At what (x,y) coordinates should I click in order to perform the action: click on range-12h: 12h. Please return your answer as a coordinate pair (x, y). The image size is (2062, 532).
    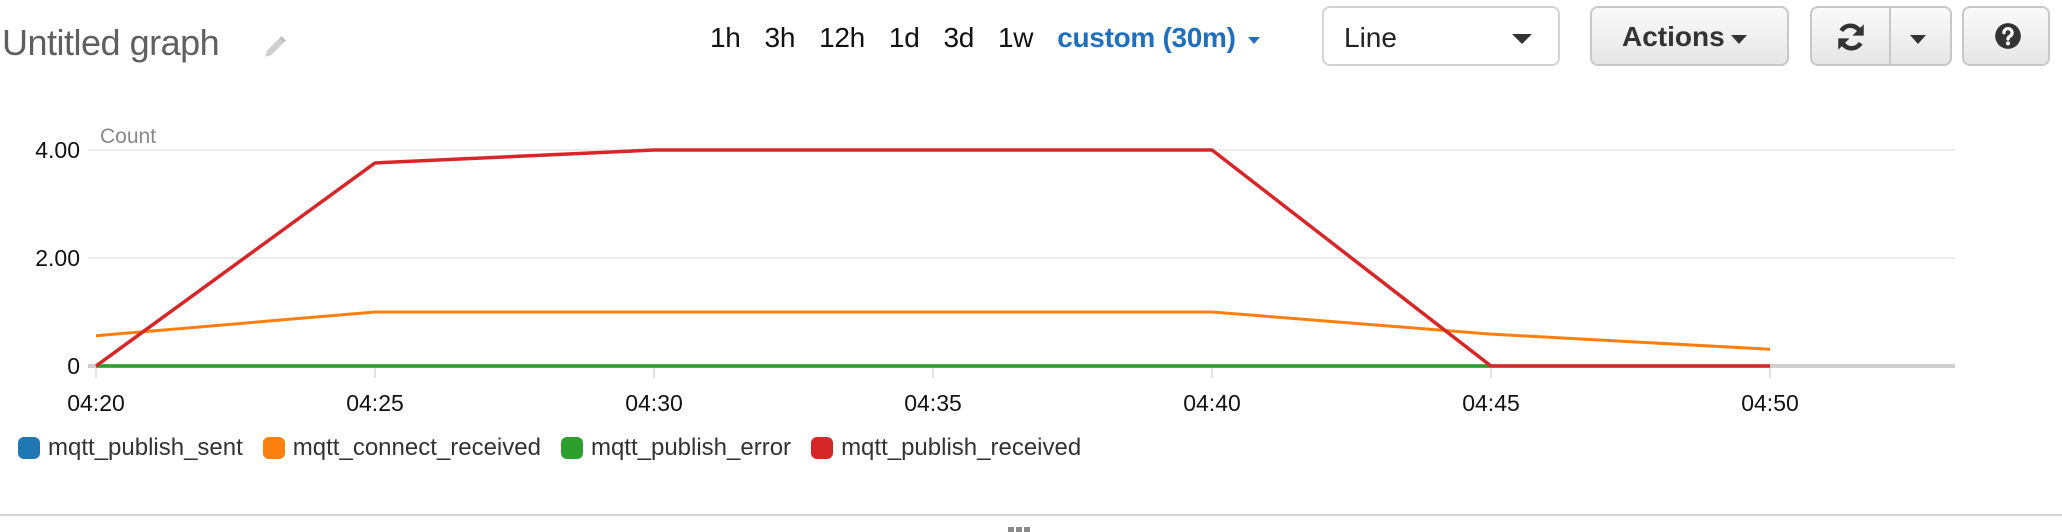
    Looking at the image, I should click on (842, 38).